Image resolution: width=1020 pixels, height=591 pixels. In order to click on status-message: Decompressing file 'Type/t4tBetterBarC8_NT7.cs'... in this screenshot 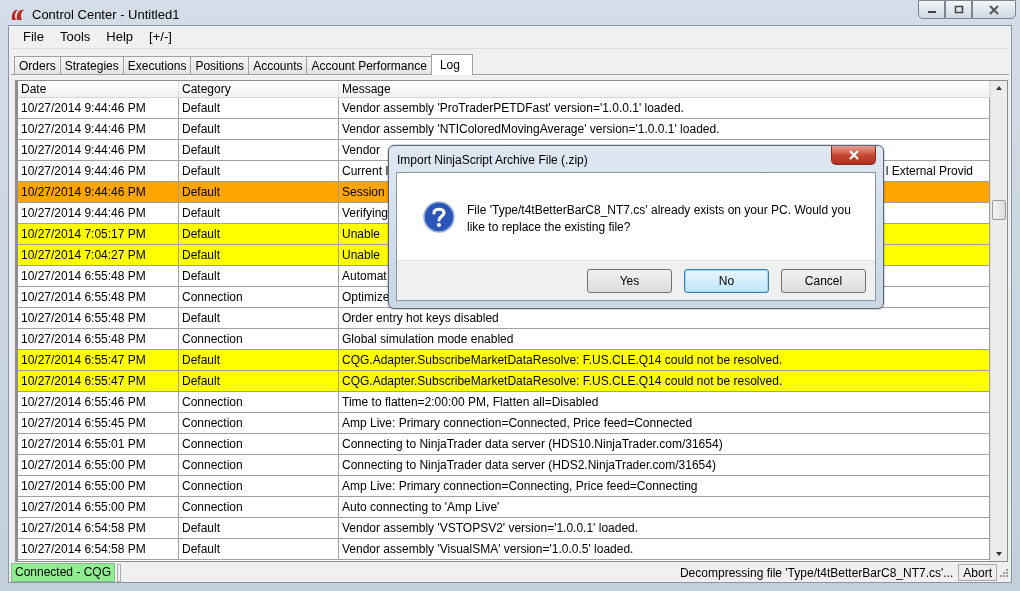, I will do `click(817, 572)`.